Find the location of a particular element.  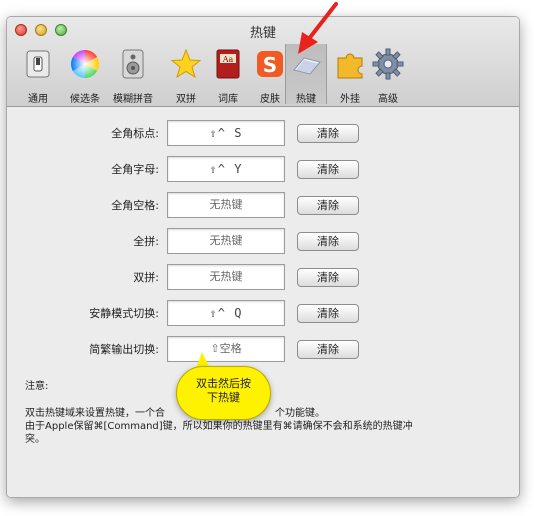

toolbar-label: 高级 is located at coordinates (388, 99).